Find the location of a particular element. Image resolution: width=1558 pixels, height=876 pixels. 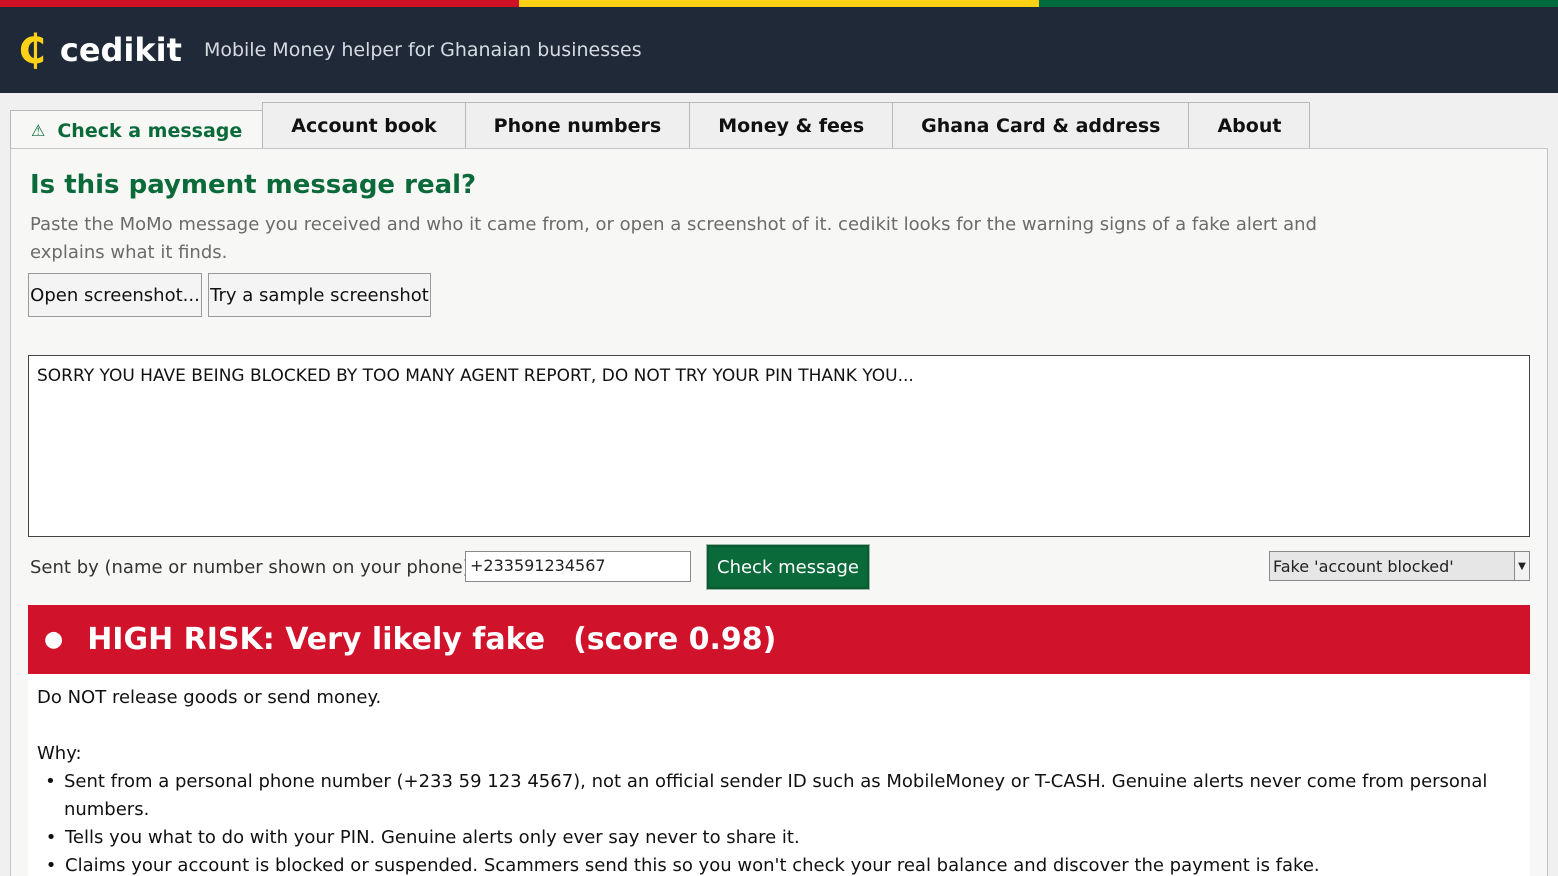

sample-screenshot-button: Try a sample screenshot is located at coordinates (319, 295).